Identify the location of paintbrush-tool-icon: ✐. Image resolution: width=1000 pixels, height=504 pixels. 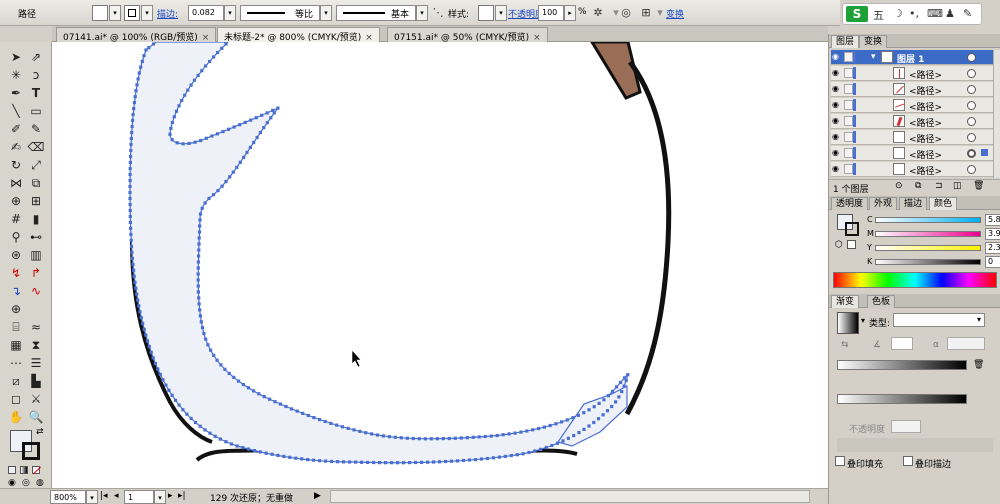
(16, 129).